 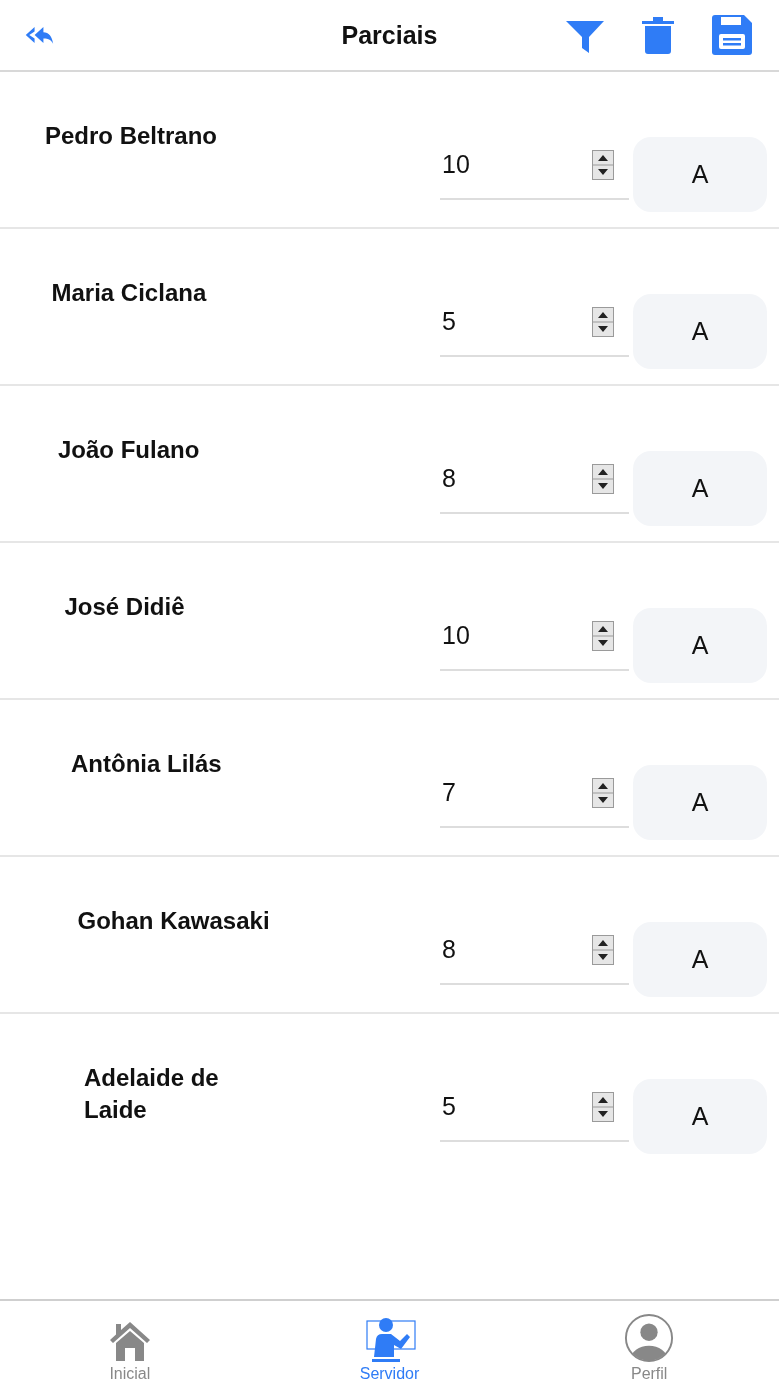 I want to click on page-title: Parciais, so click(x=389, y=35).